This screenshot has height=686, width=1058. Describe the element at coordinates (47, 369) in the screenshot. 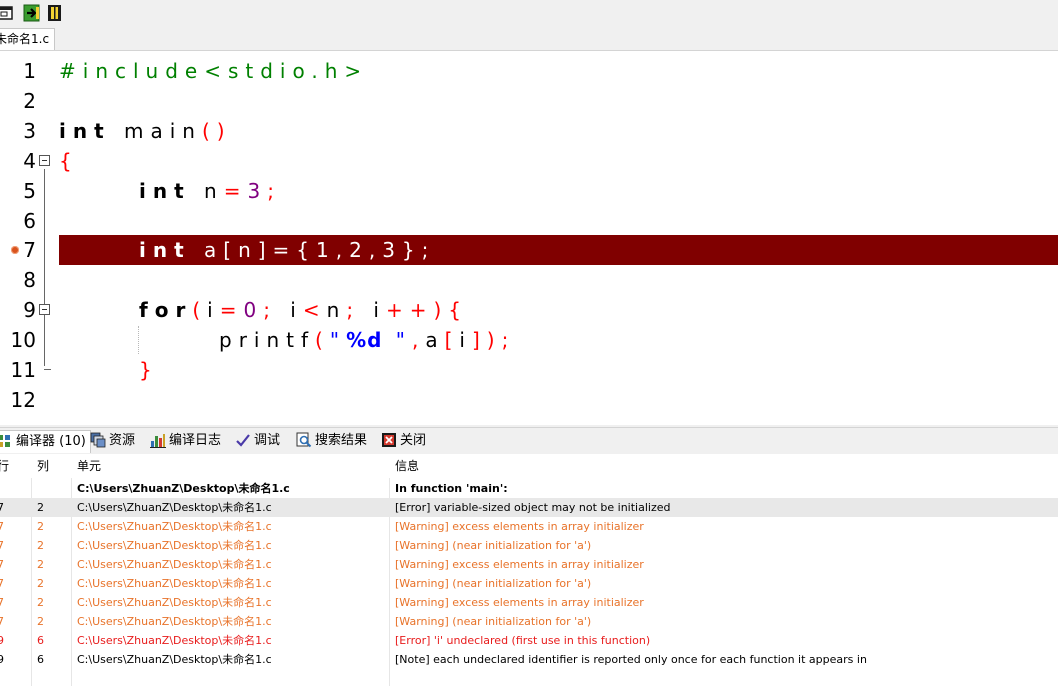

I see `fold-end-marker` at that location.